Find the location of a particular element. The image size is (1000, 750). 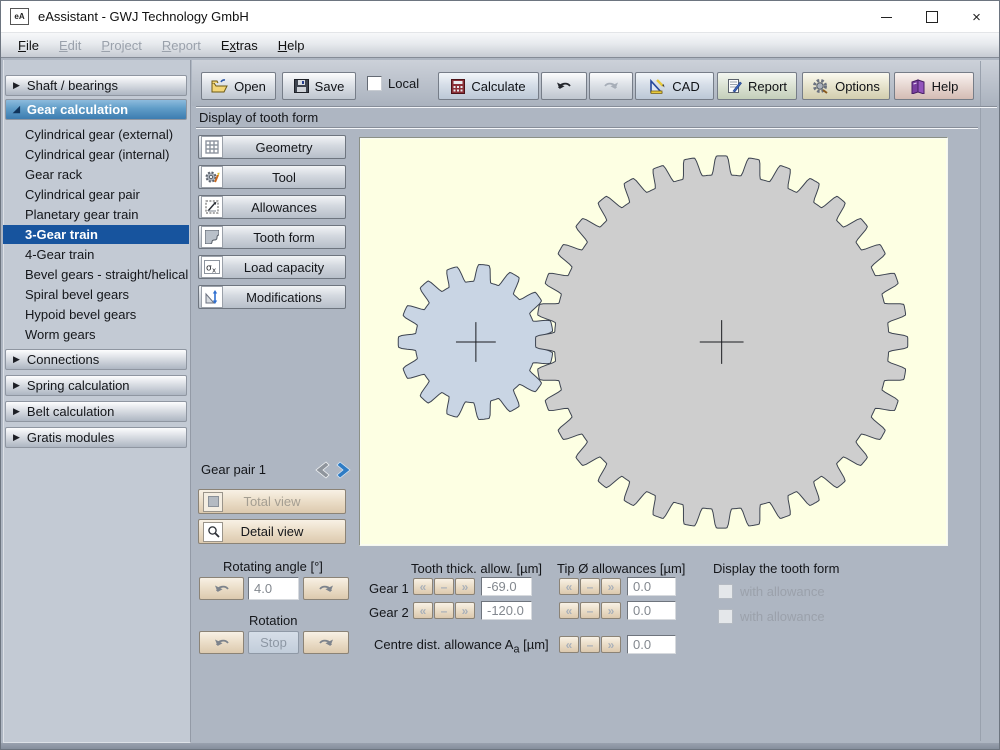

undo-icon is located at coordinates (564, 85).